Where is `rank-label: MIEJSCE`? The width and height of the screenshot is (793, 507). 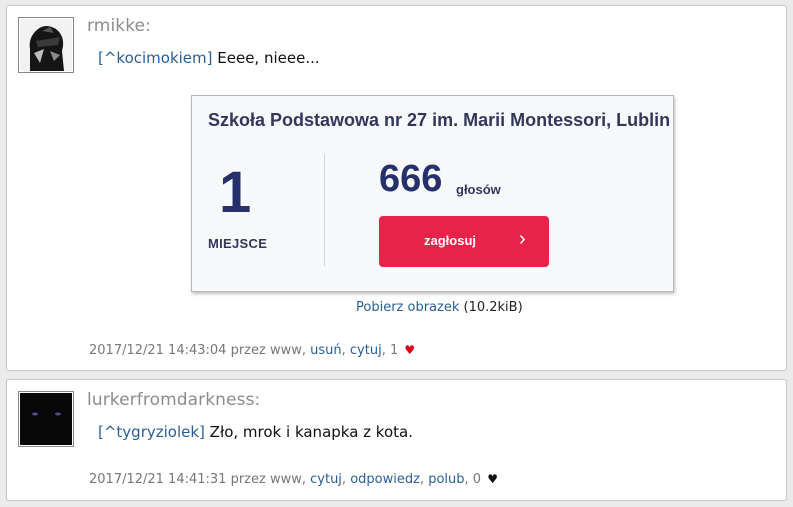
rank-label: MIEJSCE is located at coordinates (238, 243).